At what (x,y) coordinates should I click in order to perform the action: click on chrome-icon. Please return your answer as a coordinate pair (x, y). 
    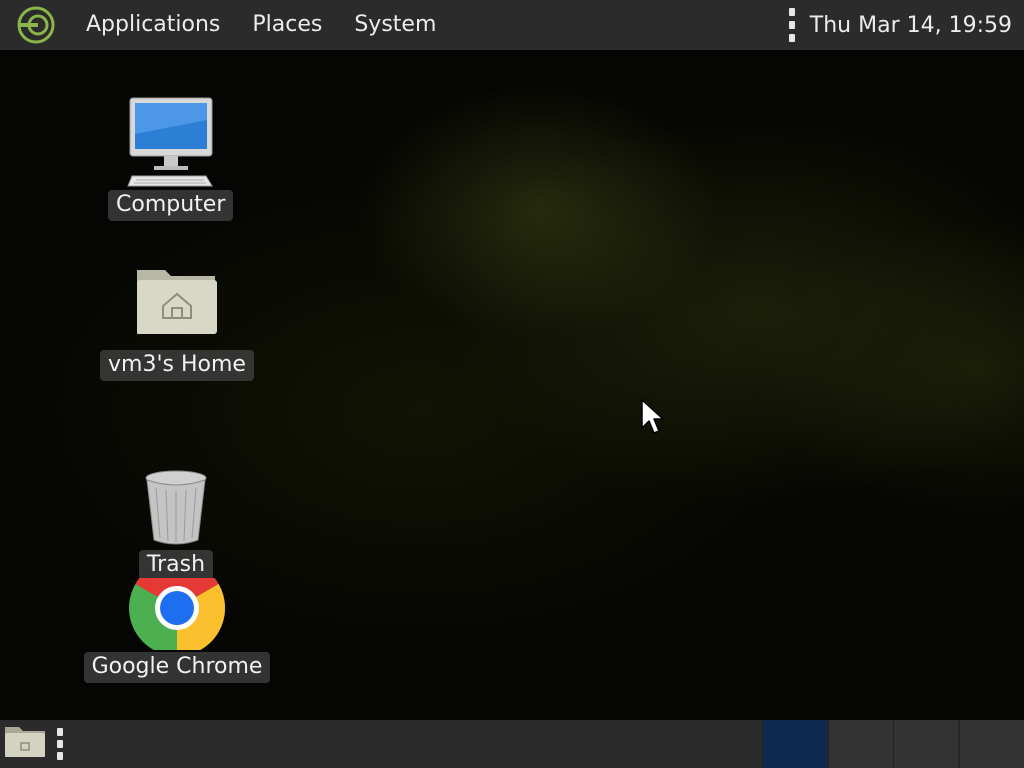
    Looking at the image, I should click on (177, 614).